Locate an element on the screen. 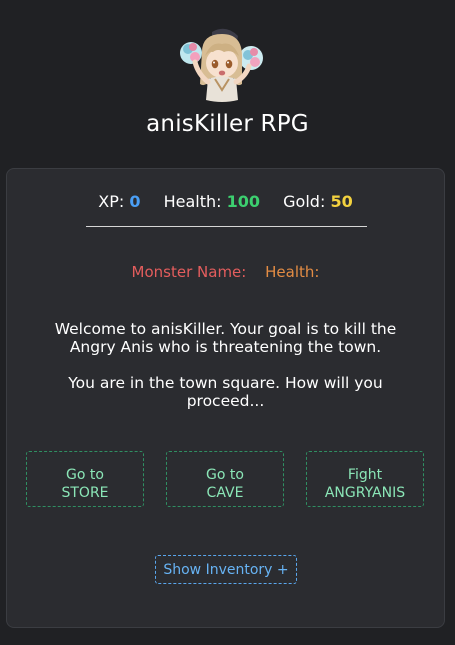  health-stat: Health: 100 is located at coordinates (215, 201).